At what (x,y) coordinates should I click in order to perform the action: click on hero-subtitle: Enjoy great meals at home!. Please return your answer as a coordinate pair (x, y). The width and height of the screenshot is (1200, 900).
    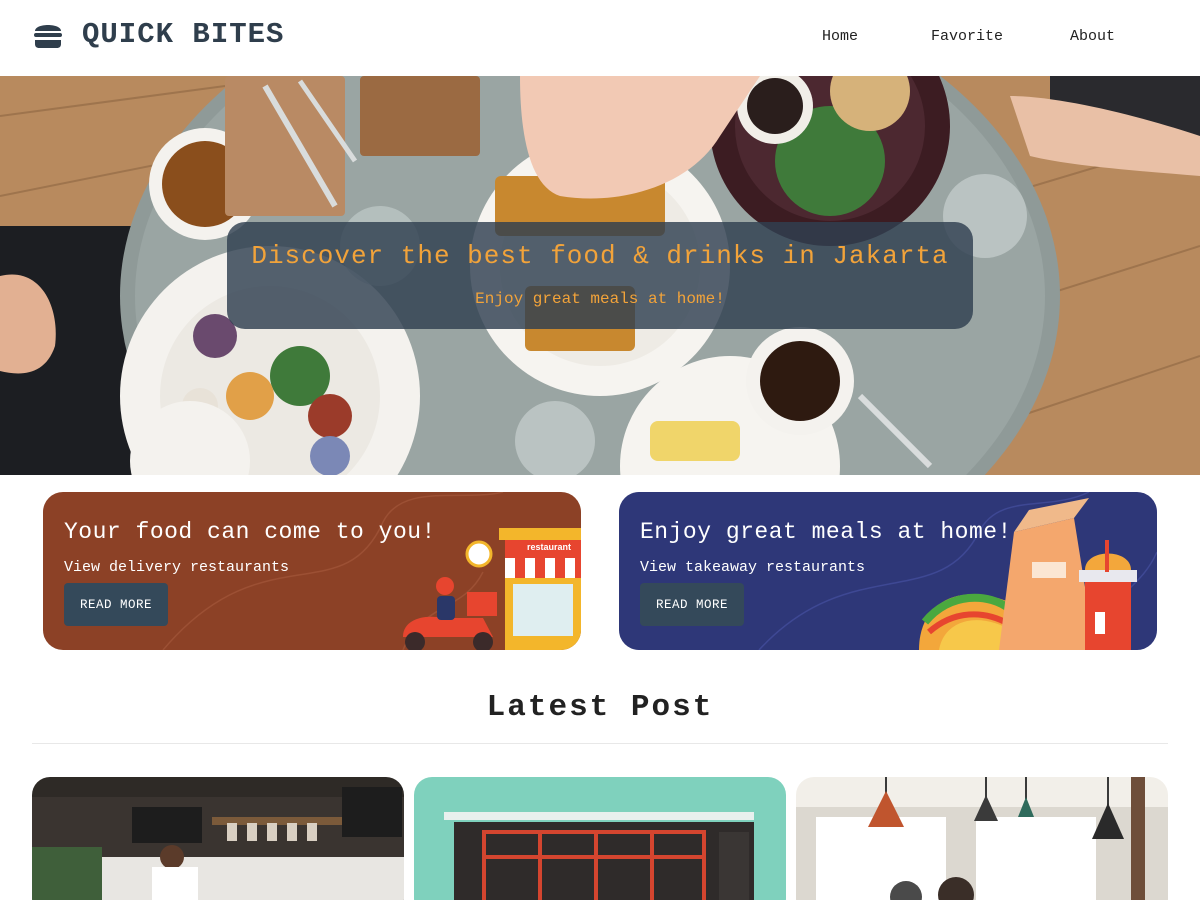
    Looking at the image, I should click on (600, 299).